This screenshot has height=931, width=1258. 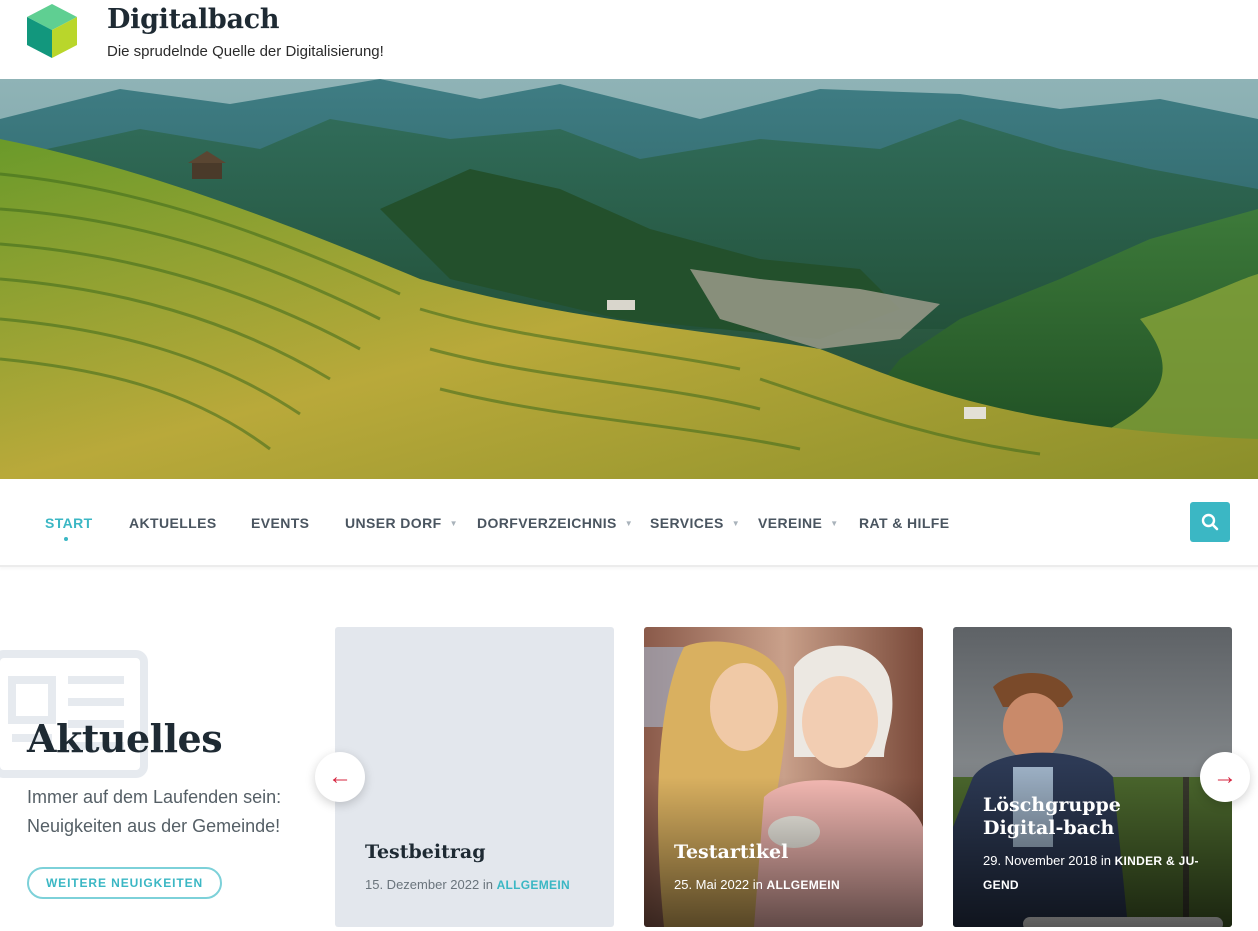 I want to click on card-meta: 15. Dezember 2022 in ALLGEMEIN, so click(x=467, y=885).